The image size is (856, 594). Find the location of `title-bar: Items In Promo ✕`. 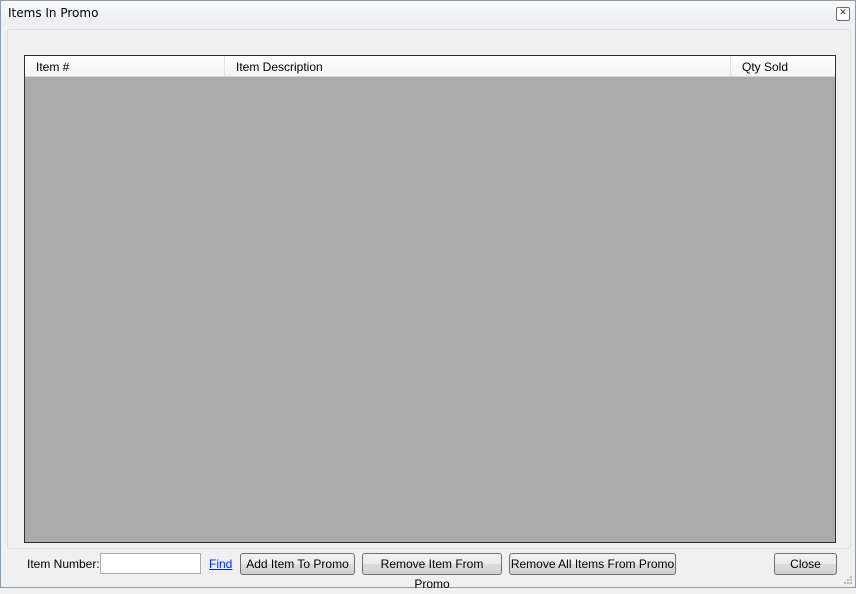

title-bar: Items In Promo ✕ is located at coordinates (428, 13).